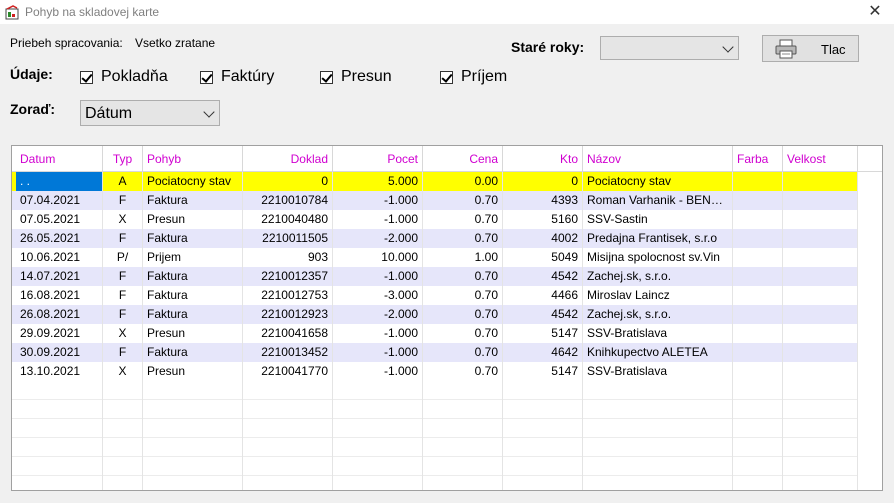 The height and width of the screenshot is (503, 894). I want to click on cell-type: P/, so click(123, 257).